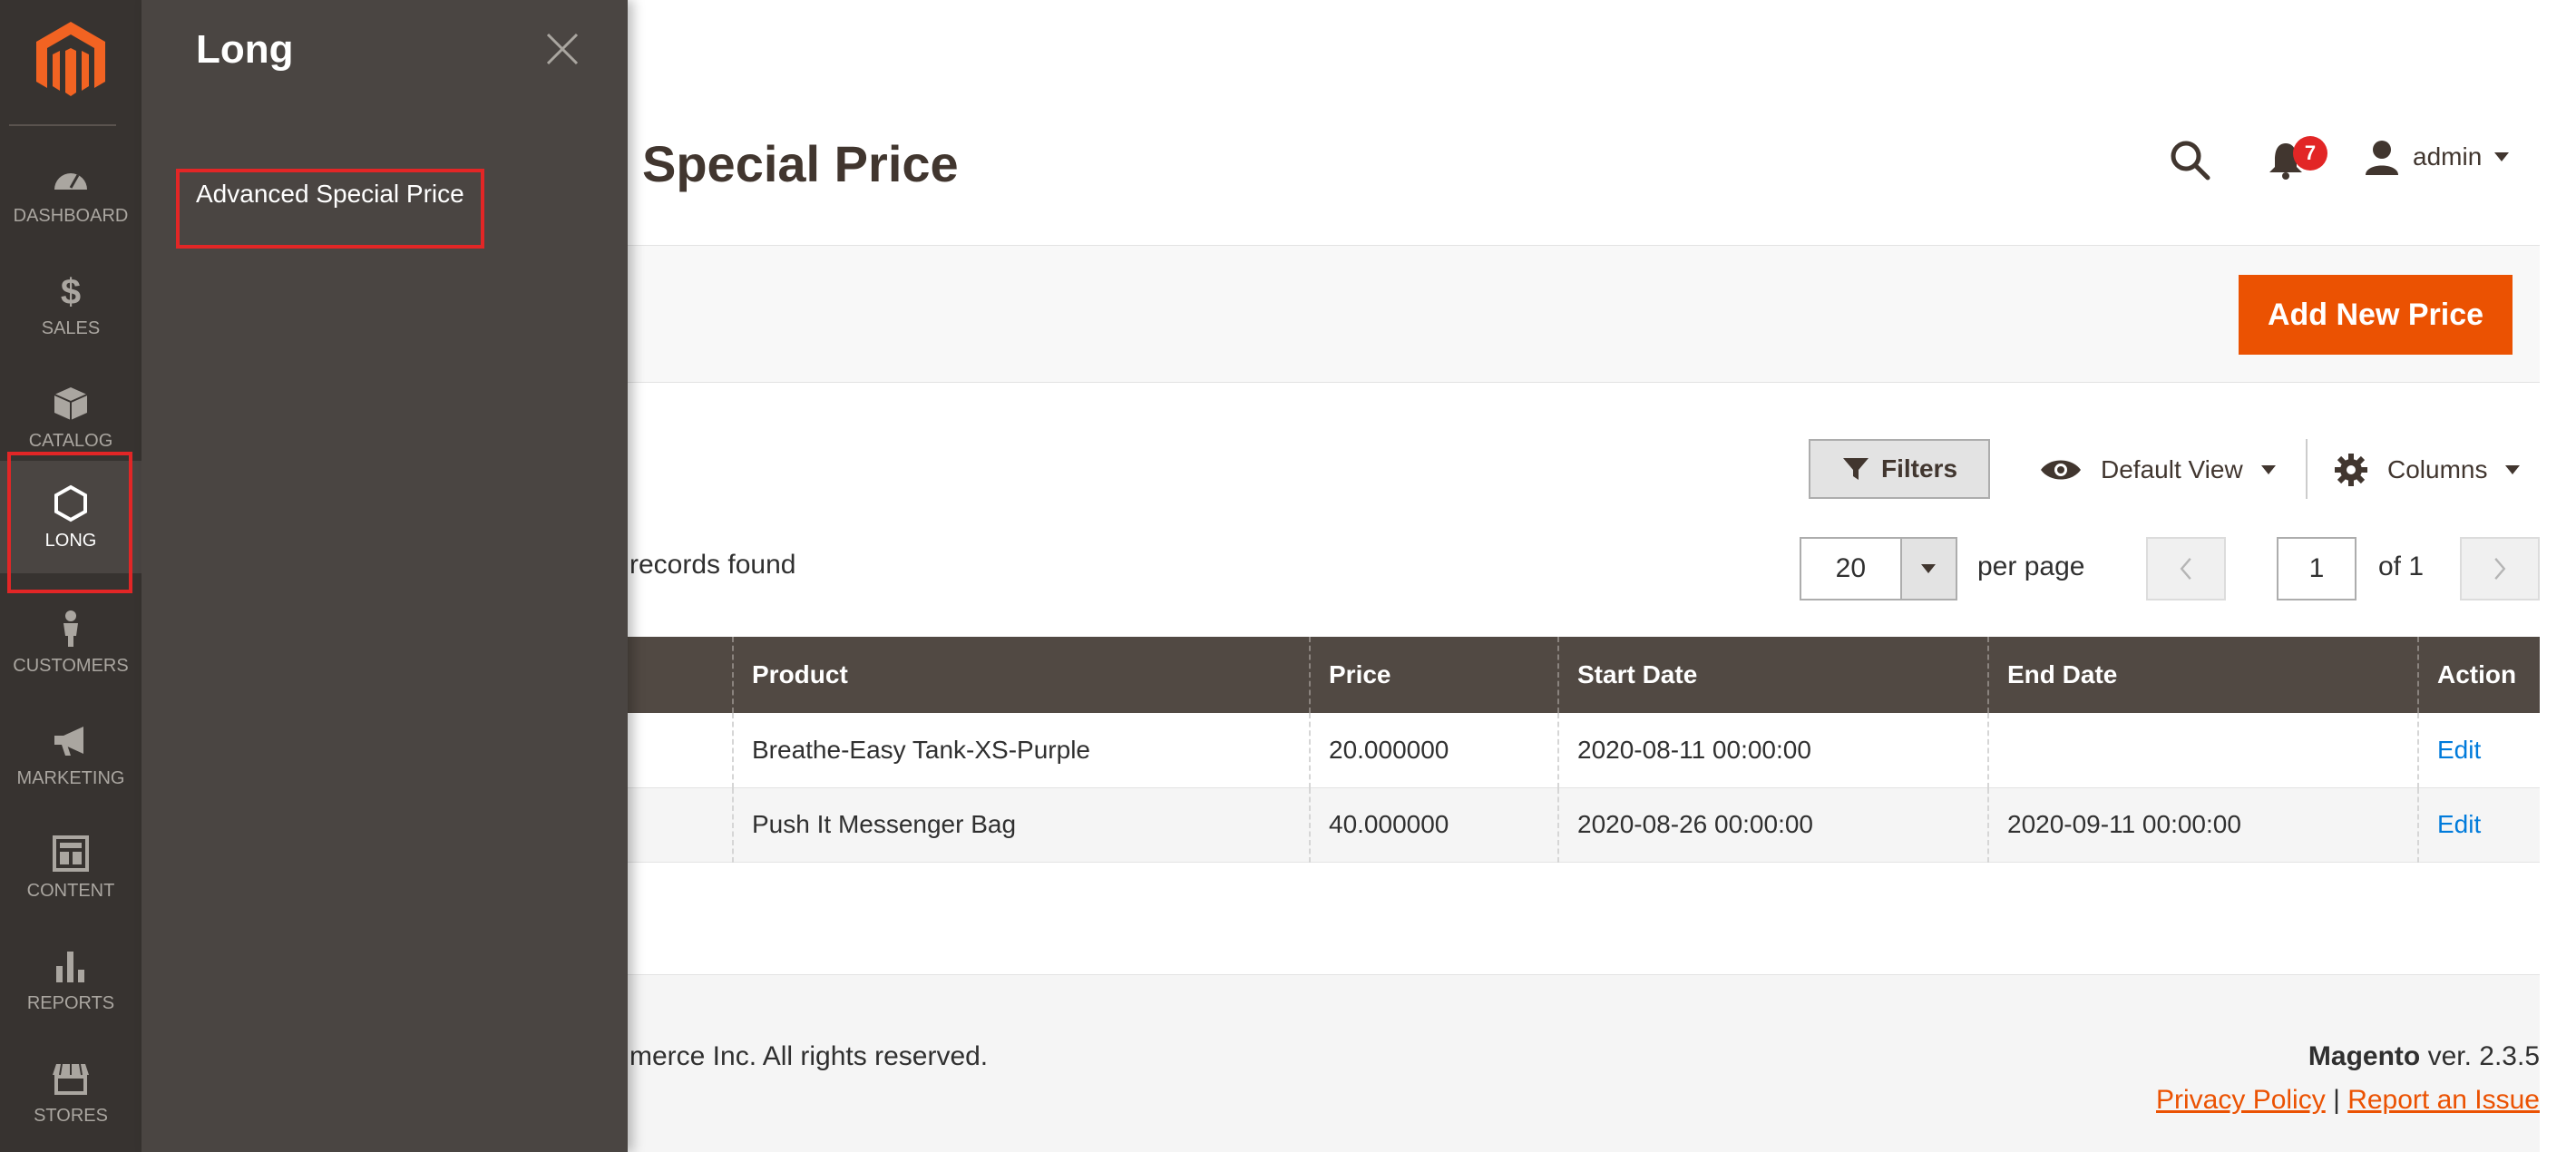  Describe the element at coordinates (1772, 825) in the screenshot. I see `cell-start-date: 2020-08-26 00:00:00` at that location.